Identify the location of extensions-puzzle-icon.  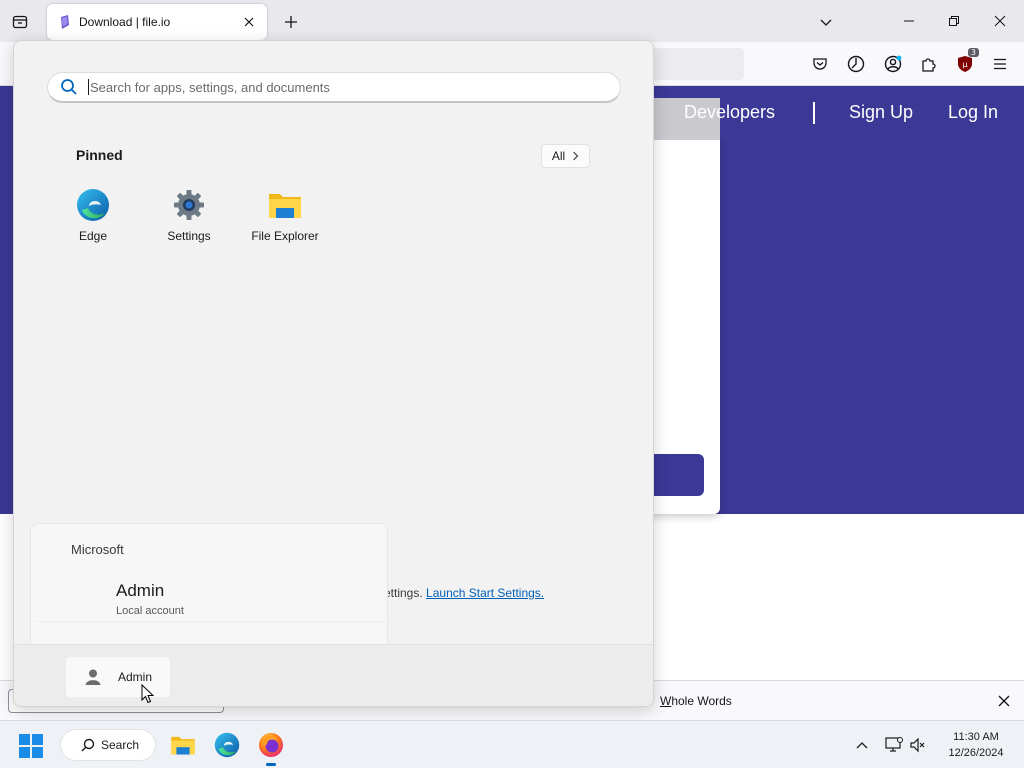
(929, 64).